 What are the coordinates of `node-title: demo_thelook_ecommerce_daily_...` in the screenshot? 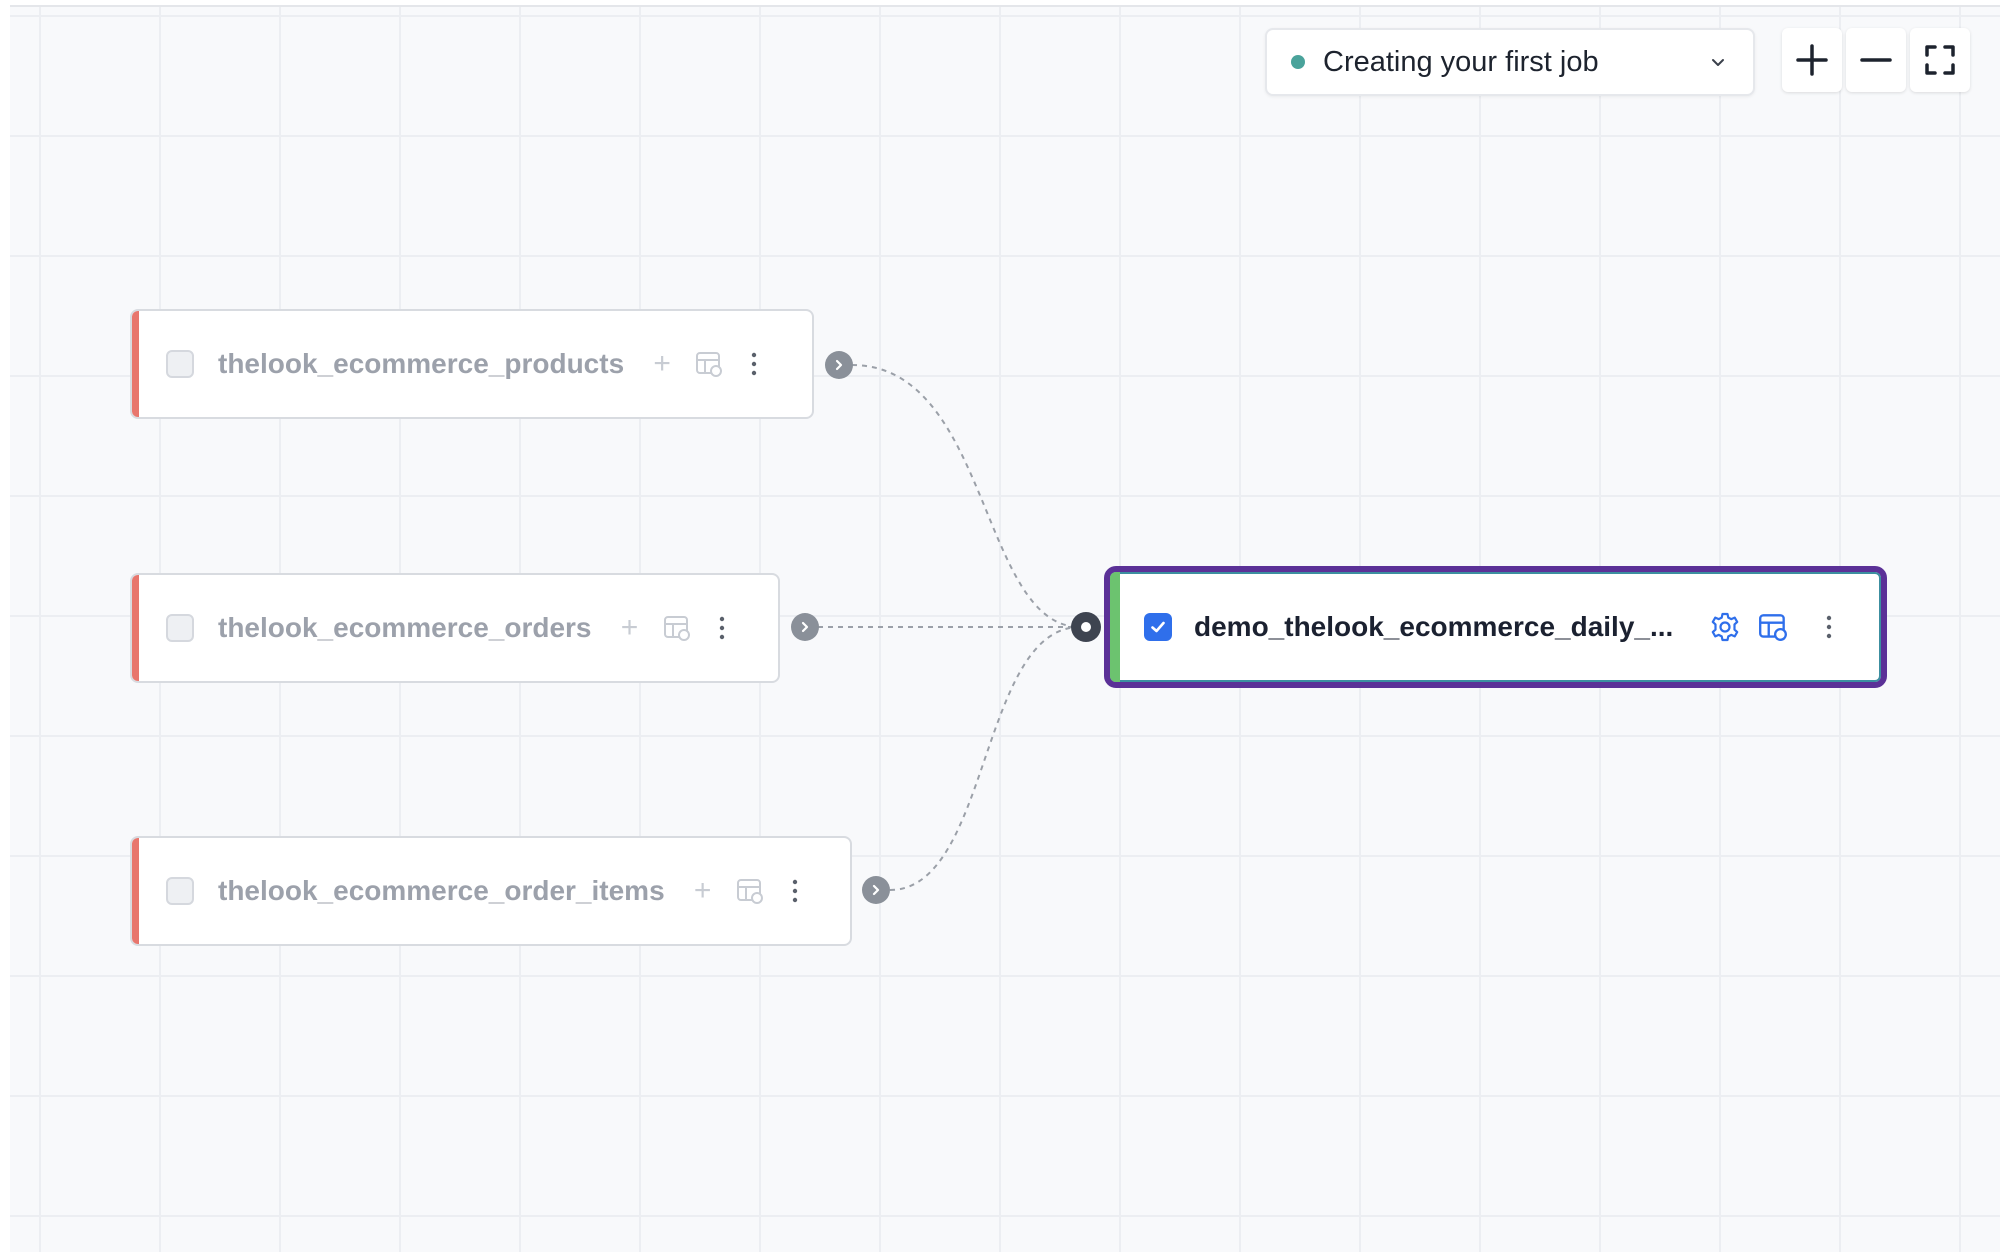 It's located at (1434, 626).